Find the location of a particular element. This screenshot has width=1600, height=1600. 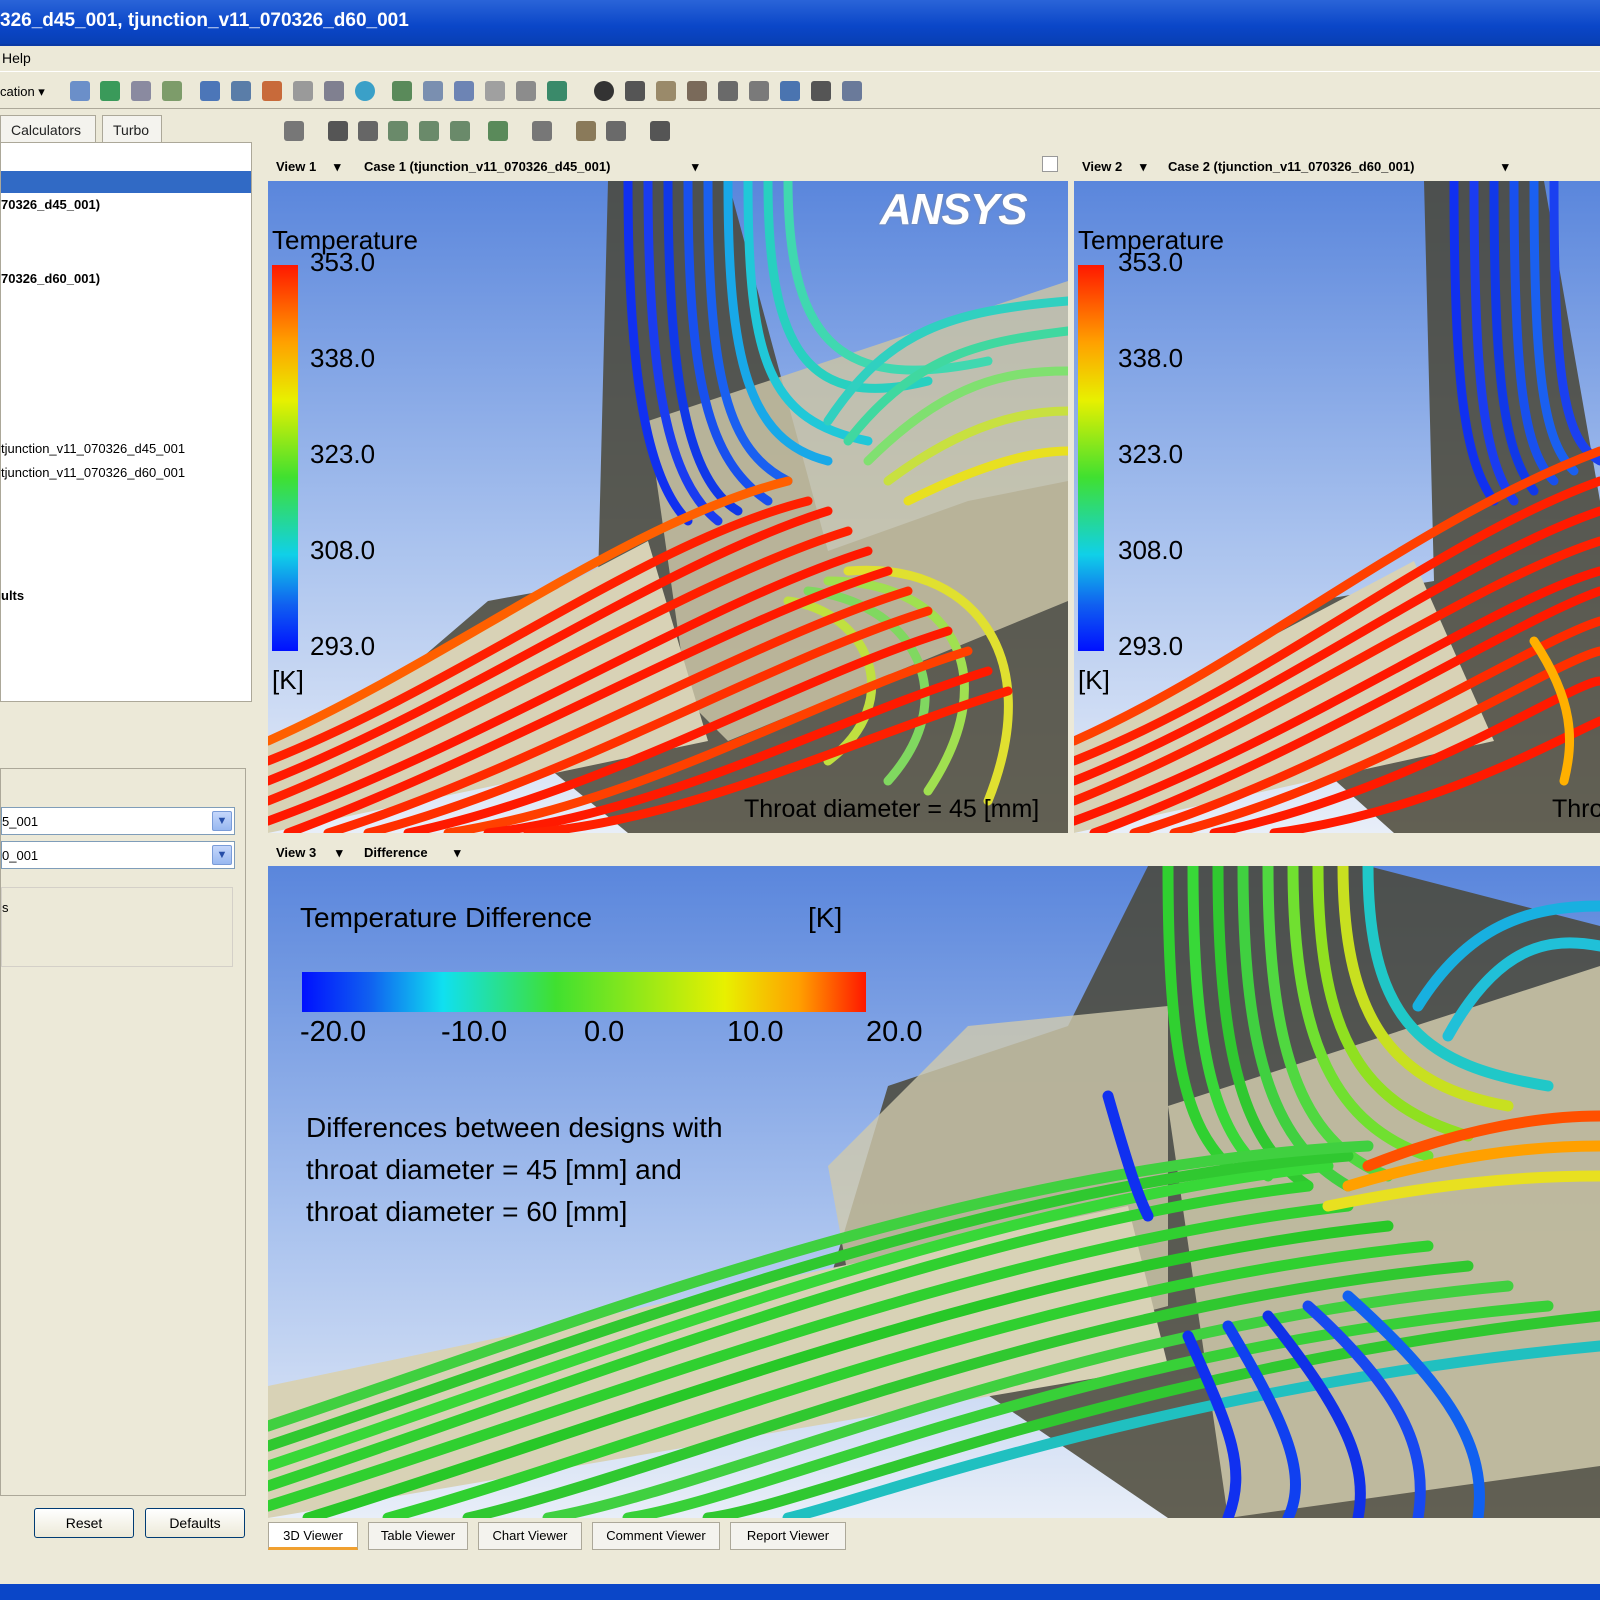

ansys-logo: ANSYS is located at coordinates (954, 209).